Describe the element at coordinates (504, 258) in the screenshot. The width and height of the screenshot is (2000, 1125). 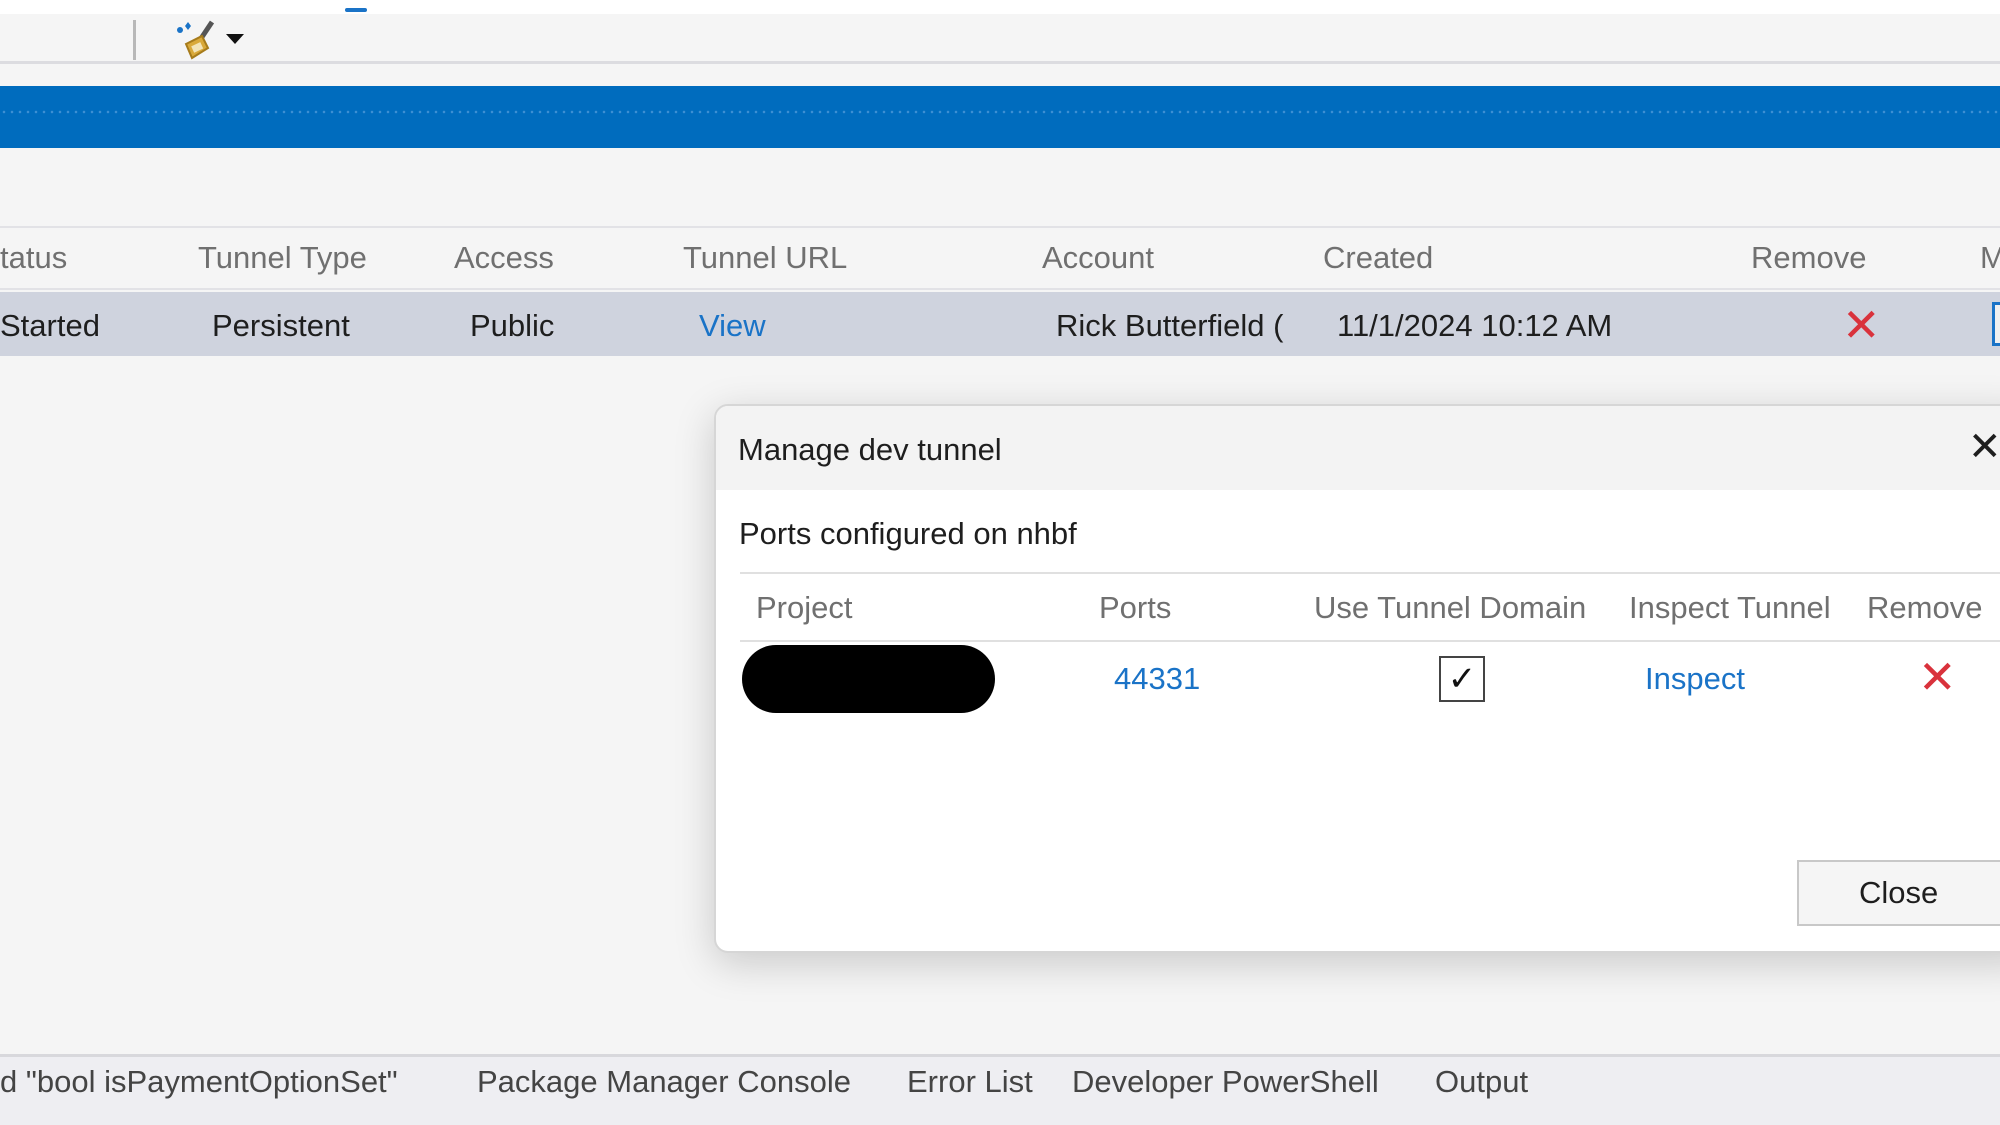
I see `col-access: Access` at that location.